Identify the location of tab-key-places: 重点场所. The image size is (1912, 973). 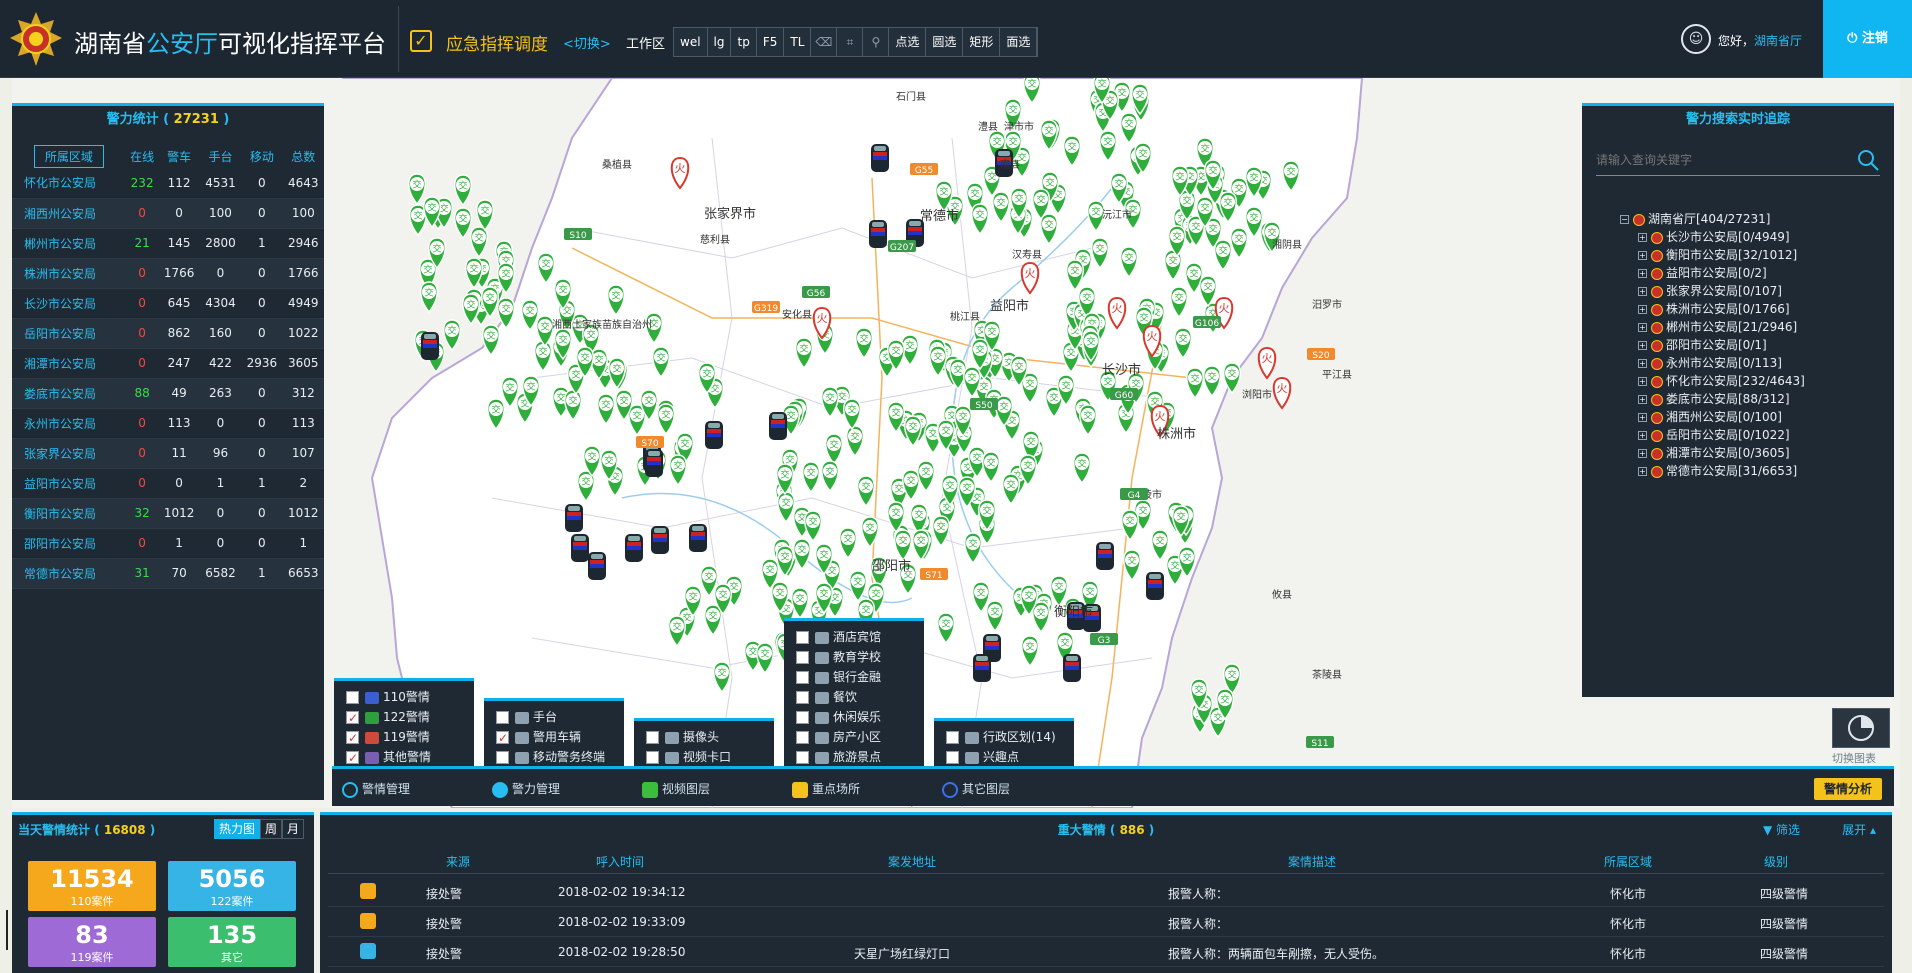
(826, 789).